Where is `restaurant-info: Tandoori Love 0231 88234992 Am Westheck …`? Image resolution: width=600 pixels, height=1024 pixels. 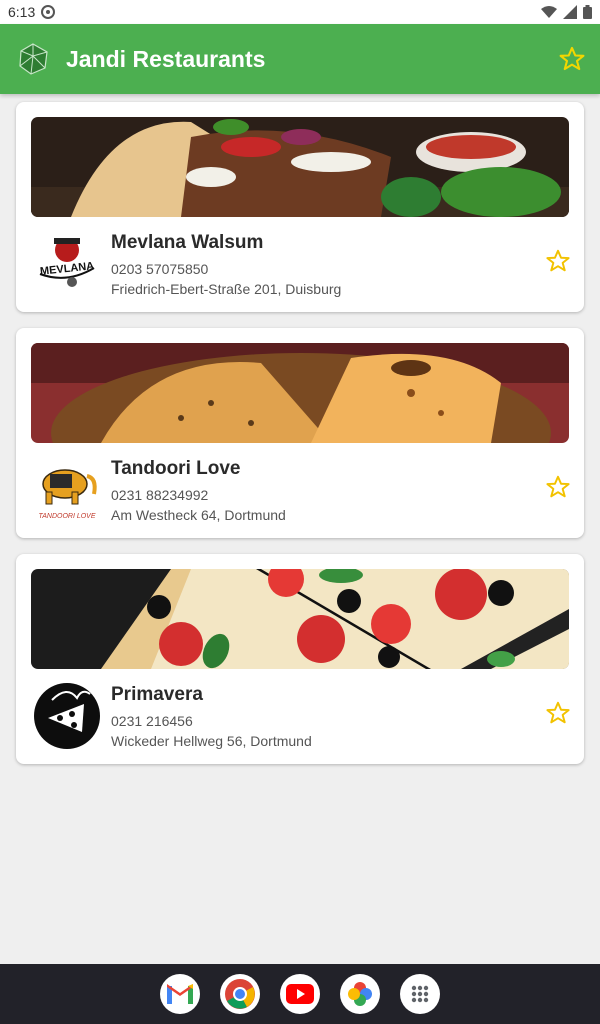 restaurant-info: Tandoori Love 0231 88234992 Am Westheck … is located at coordinates (198, 491).